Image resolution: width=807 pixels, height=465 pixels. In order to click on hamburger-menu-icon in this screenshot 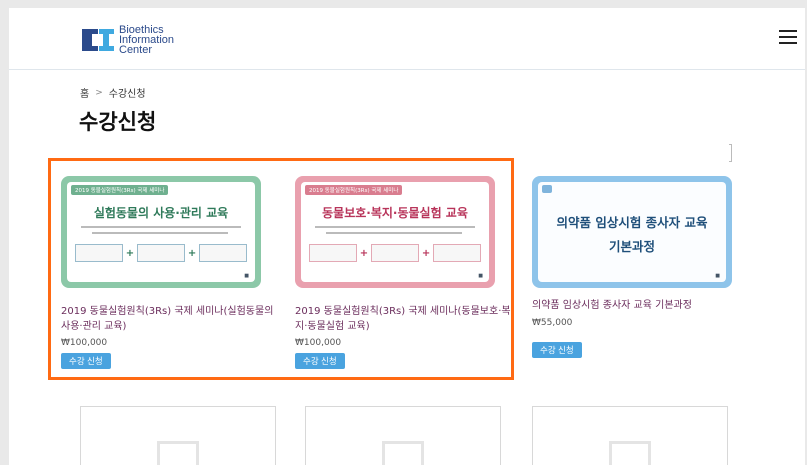, I will do `click(788, 37)`.